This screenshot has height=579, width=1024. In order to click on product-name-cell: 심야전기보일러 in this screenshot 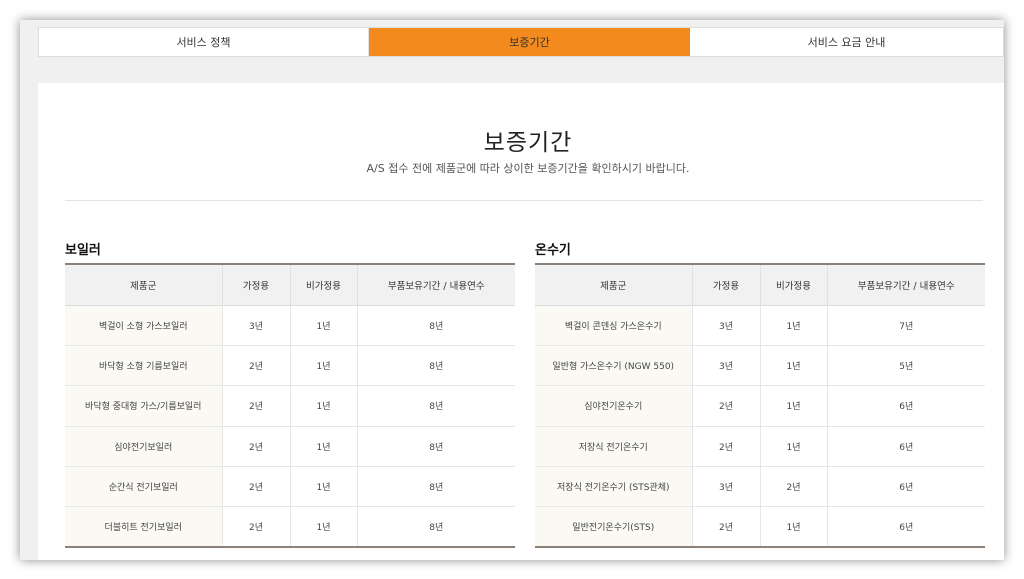, I will do `click(144, 447)`.